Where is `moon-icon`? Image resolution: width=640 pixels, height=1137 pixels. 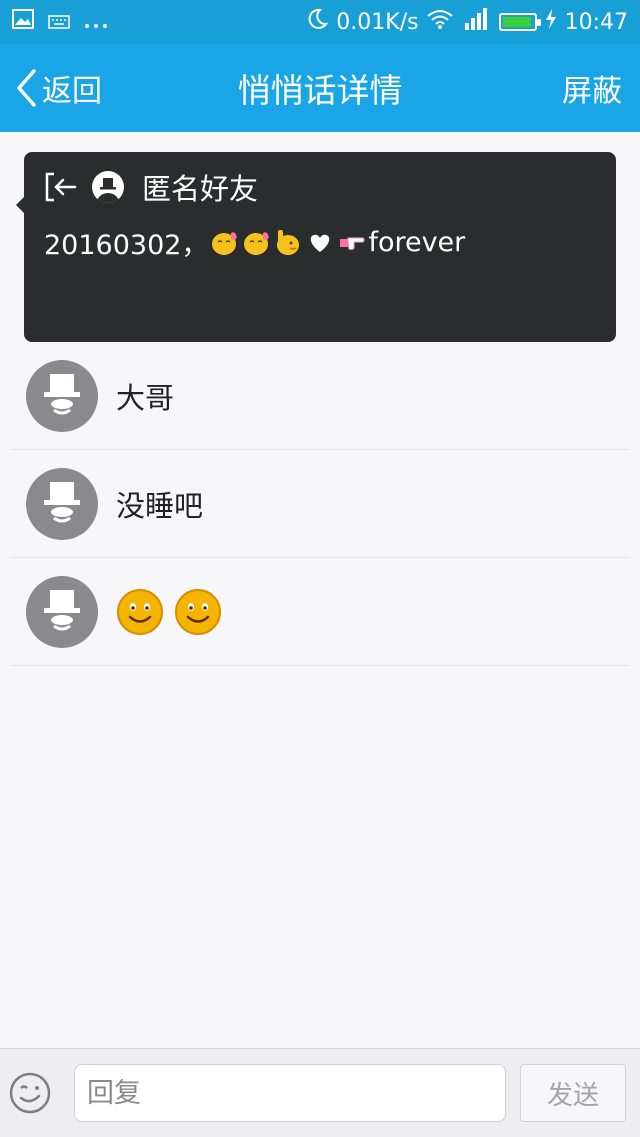 moon-icon is located at coordinates (317, 22).